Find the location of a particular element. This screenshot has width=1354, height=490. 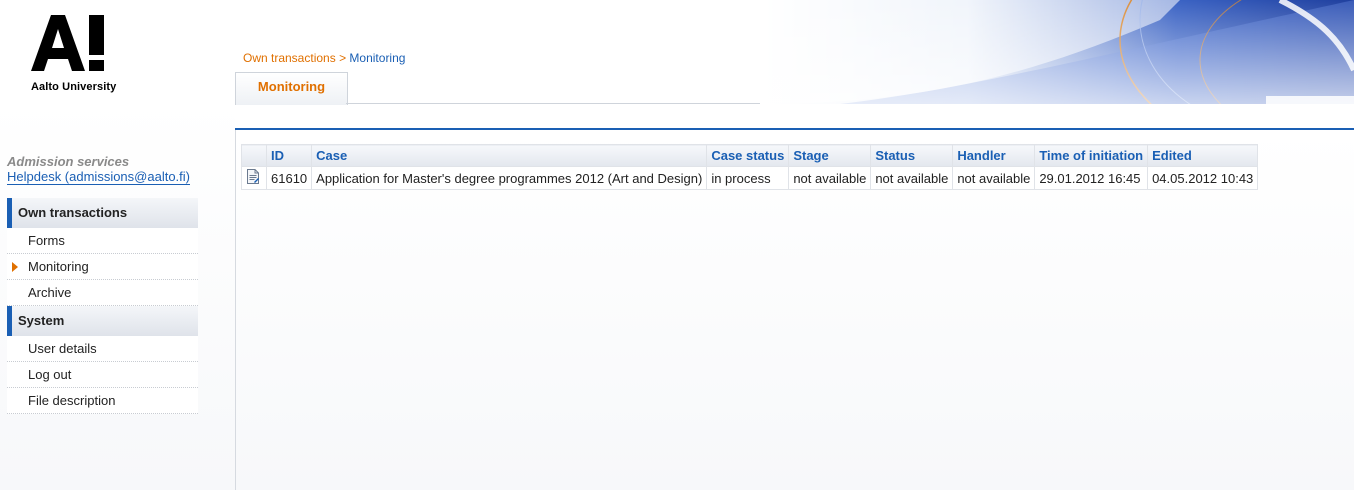

sidebar-item-user-details: User details is located at coordinates (102, 349).